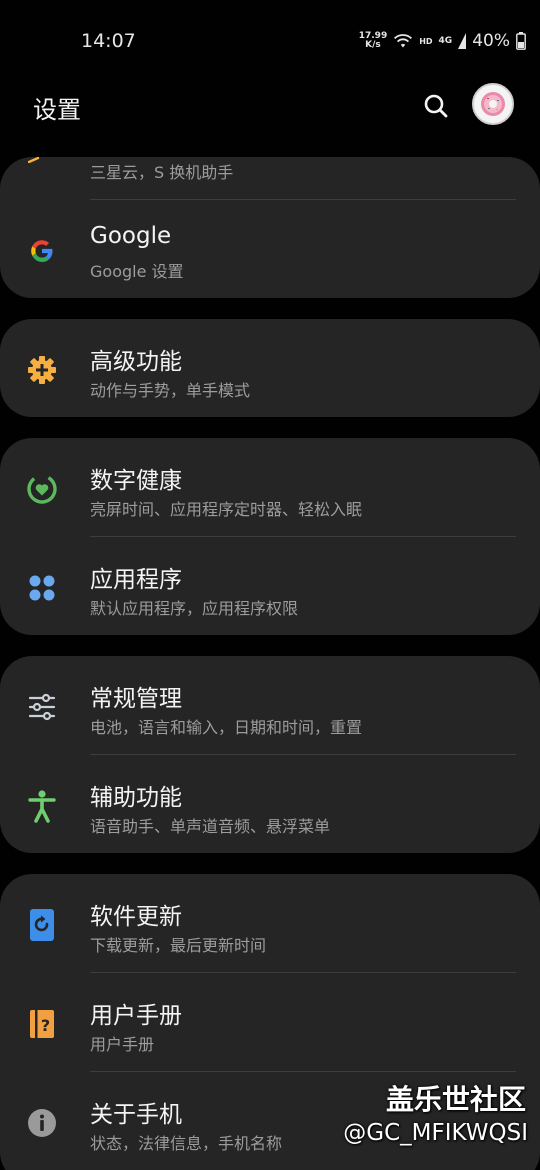  Describe the element at coordinates (108, 41) in the screenshot. I see `status-time: 14:07` at that location.